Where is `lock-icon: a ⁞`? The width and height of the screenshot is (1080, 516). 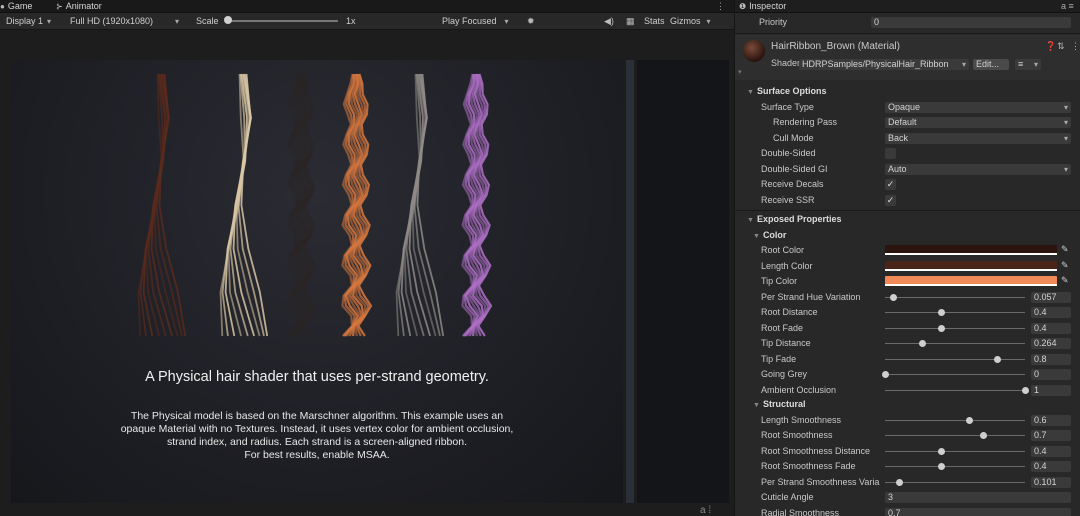 lock-icon: a ⁞ is located at coordinates (705, 510).